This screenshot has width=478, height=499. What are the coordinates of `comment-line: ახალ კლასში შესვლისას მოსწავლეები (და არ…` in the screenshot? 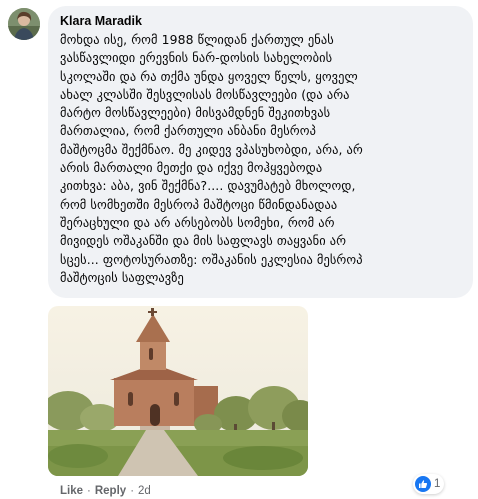 It's located at (205, 94).